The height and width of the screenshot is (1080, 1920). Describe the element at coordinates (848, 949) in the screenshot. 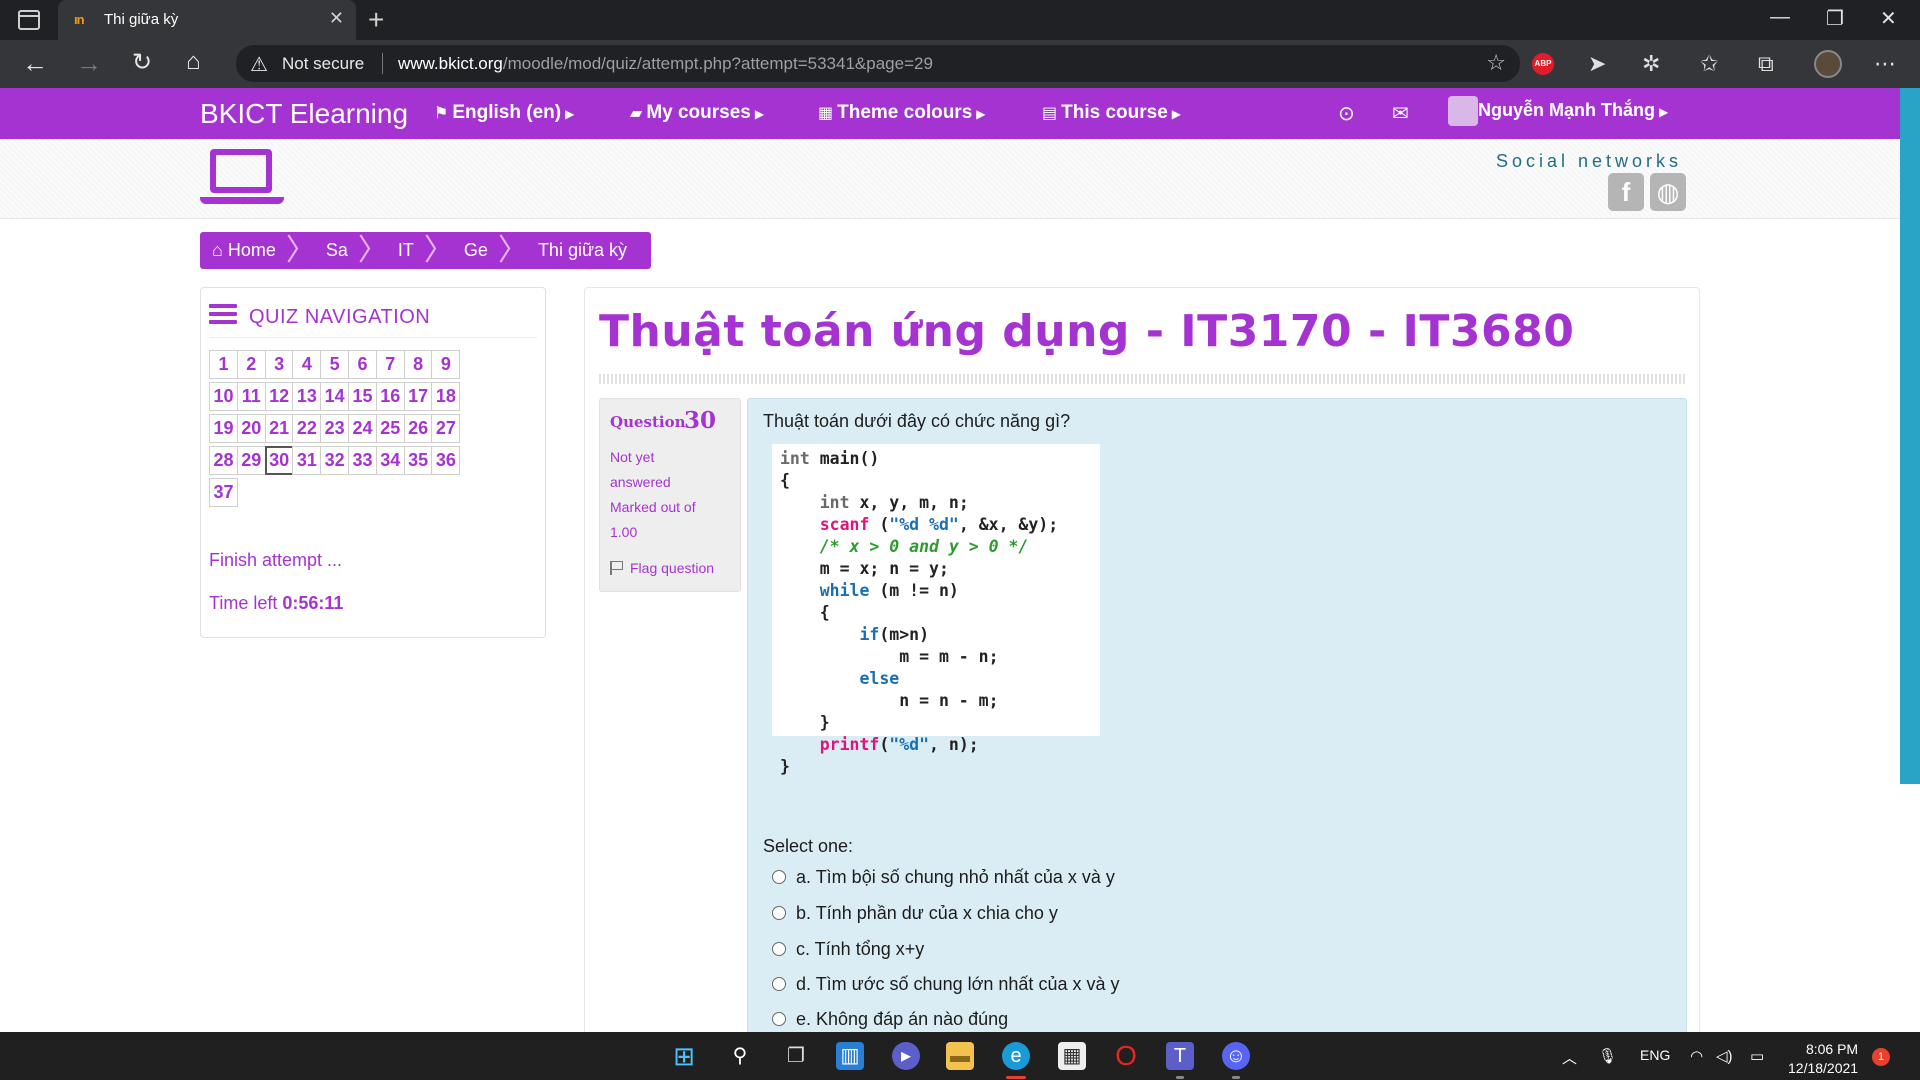

I see `answer-option-c: c. Tính tổng x+y` at that location.